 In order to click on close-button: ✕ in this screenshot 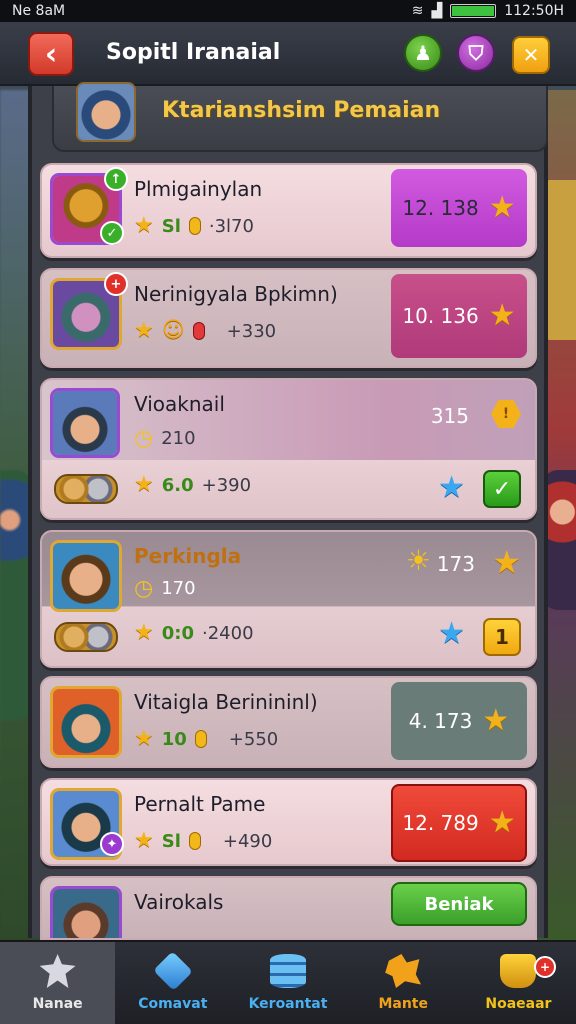, I will do `click(531, 55)`.